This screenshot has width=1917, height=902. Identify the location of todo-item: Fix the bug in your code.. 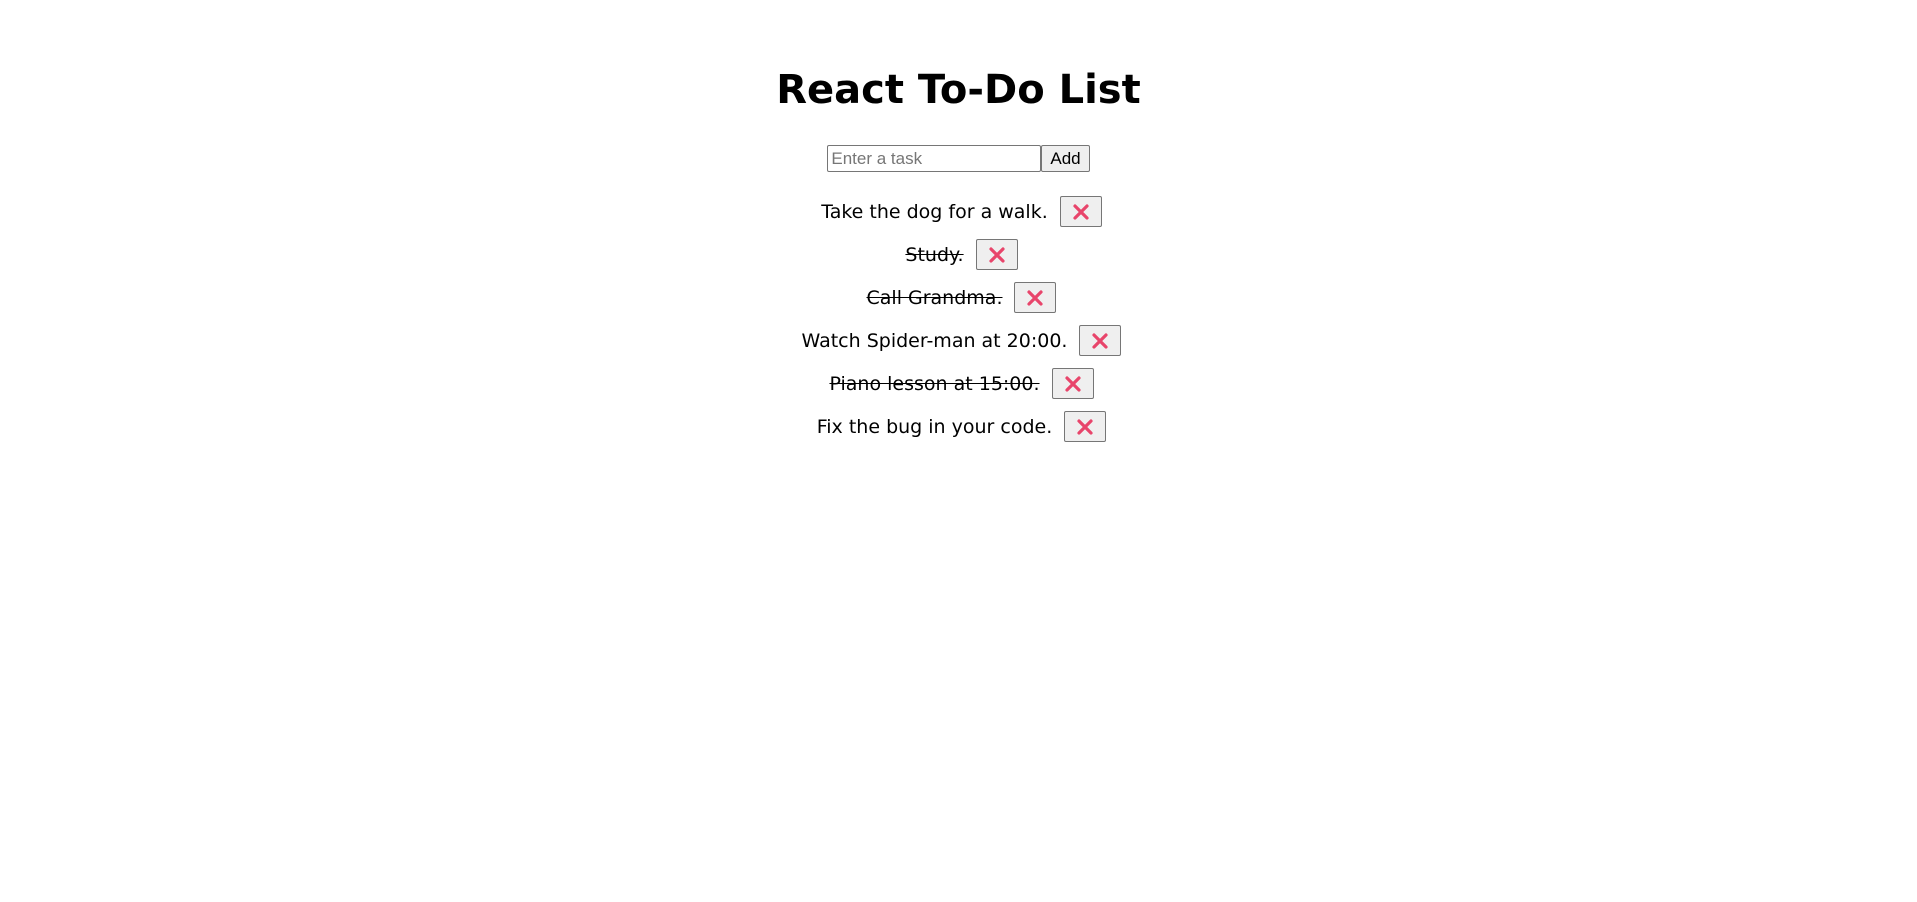
(958, 426).